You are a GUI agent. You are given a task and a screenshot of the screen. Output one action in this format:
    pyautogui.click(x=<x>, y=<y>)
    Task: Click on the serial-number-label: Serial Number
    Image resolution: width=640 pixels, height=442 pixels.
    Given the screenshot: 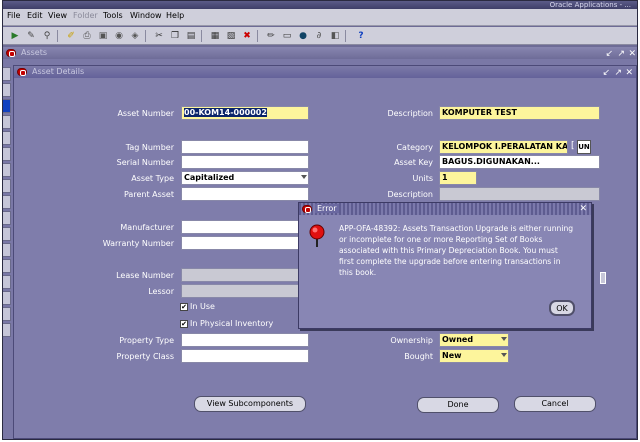 What is the action you would take?
    pyautogui.click(x=145, y=162)
    